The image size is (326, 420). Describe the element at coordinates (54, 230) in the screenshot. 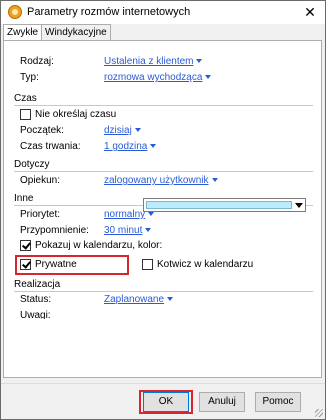

I see `przypomnienie-label: Przypomnienie:` at that location.